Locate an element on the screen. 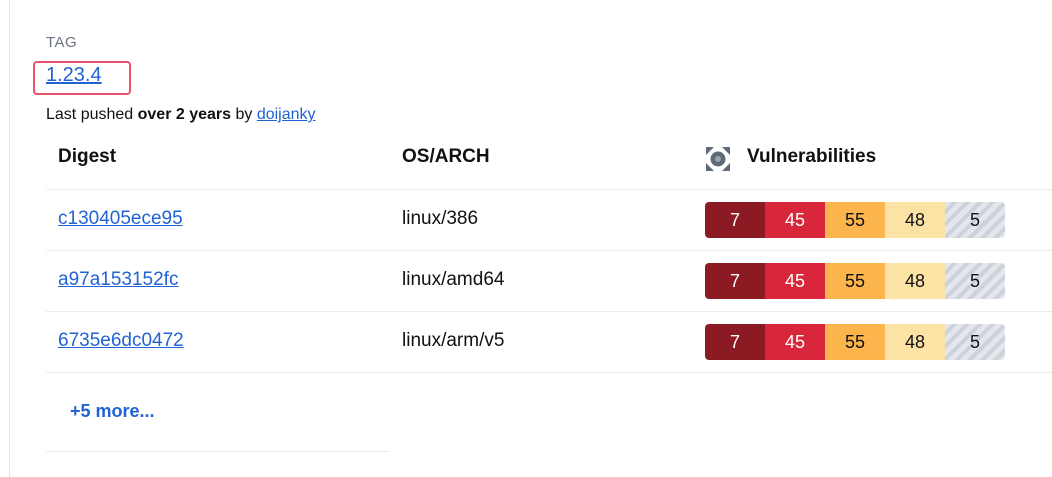  vulnerabilities-column-header: Vulnerabilities is located at coordinates (812, 156).